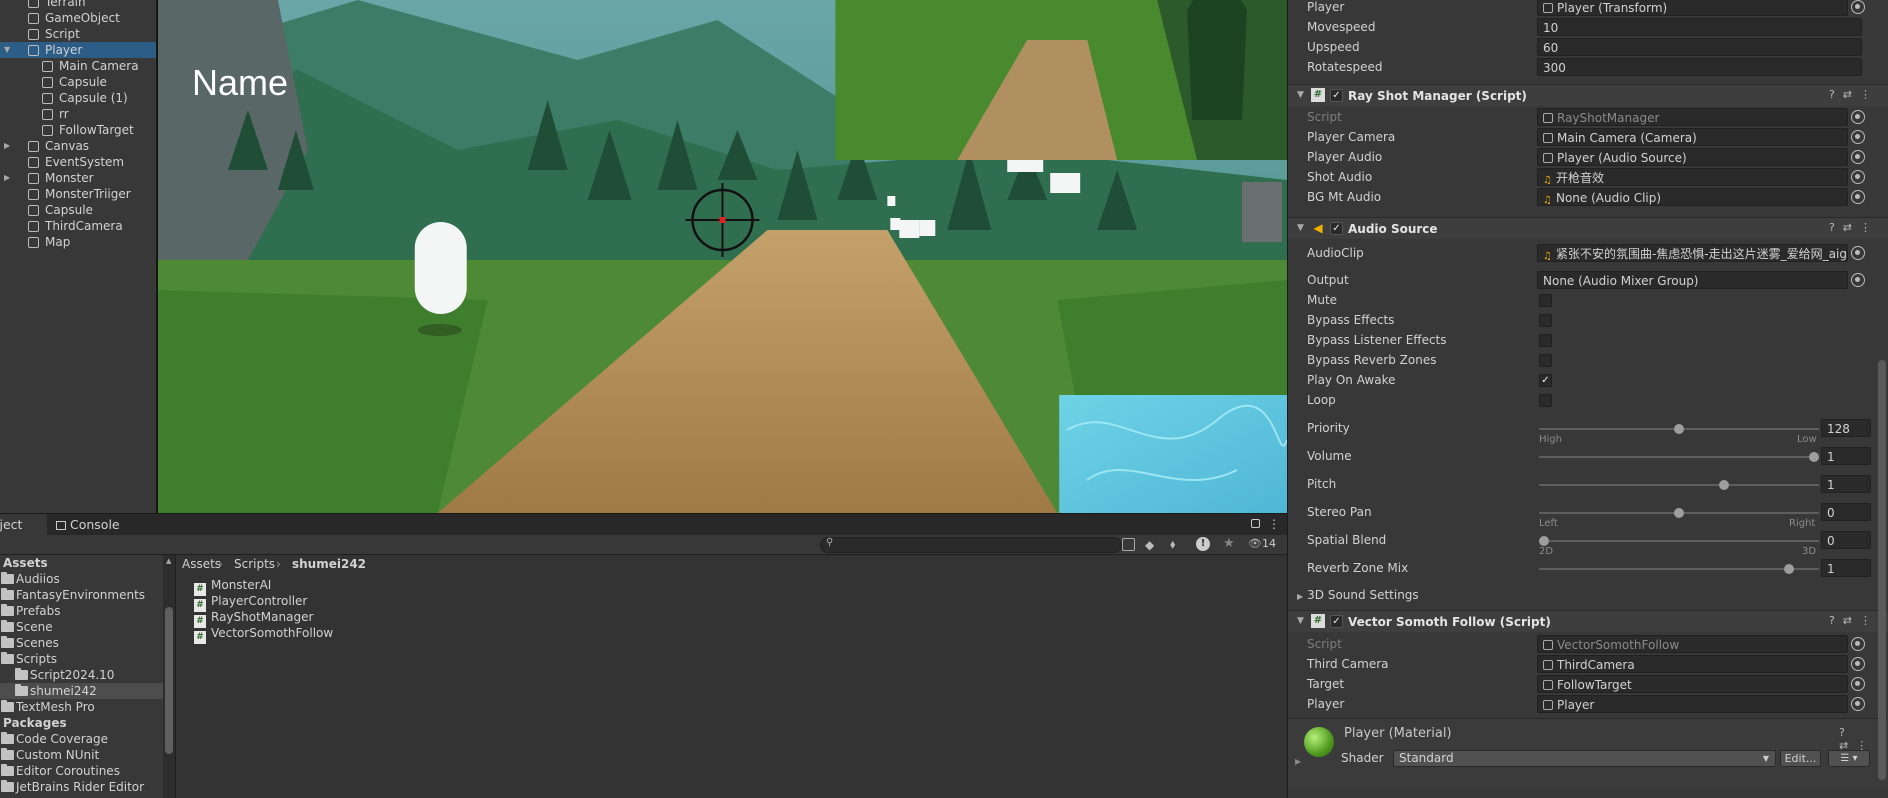 The width and height of the screenshot is (1888, 798). Describe the element at coordinates (1699, 67) in the screenshot. I see `number-field: 300` at that location.